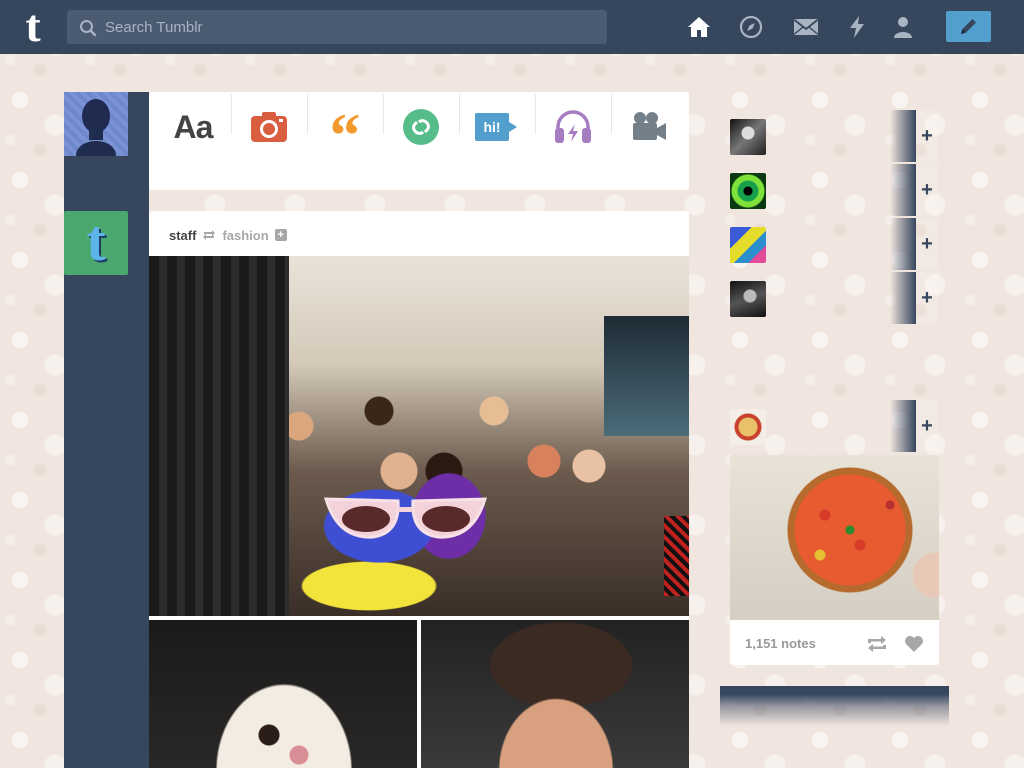 The width and height of the screenshot is (1024, 768). I want to click on post-photo-sunglasses, so click(555, 694).